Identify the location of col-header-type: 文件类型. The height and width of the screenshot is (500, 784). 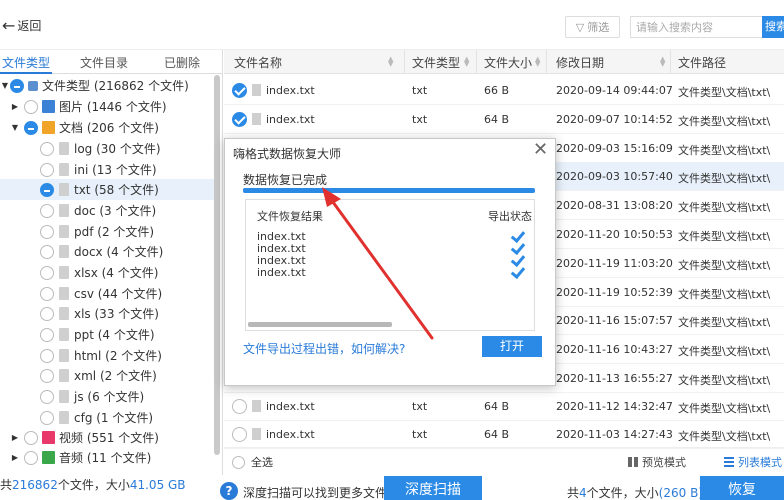
(436, 62).